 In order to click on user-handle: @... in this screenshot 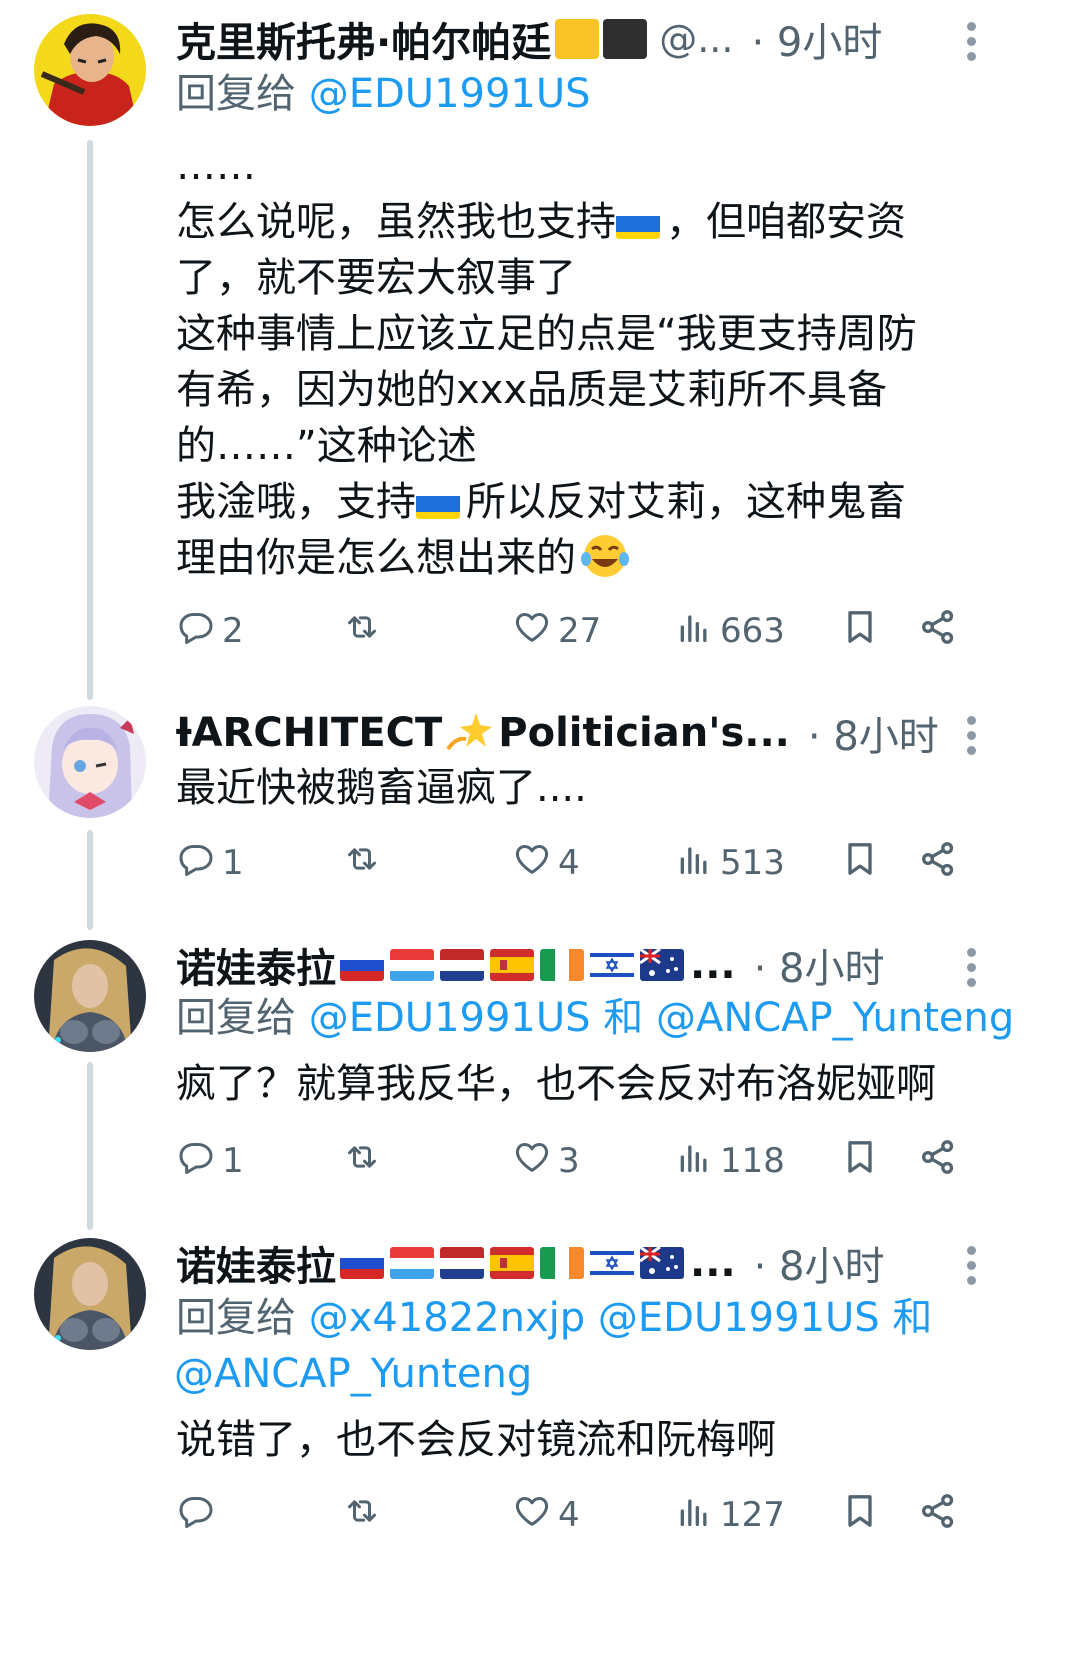, I will do `click(696, 39)`.